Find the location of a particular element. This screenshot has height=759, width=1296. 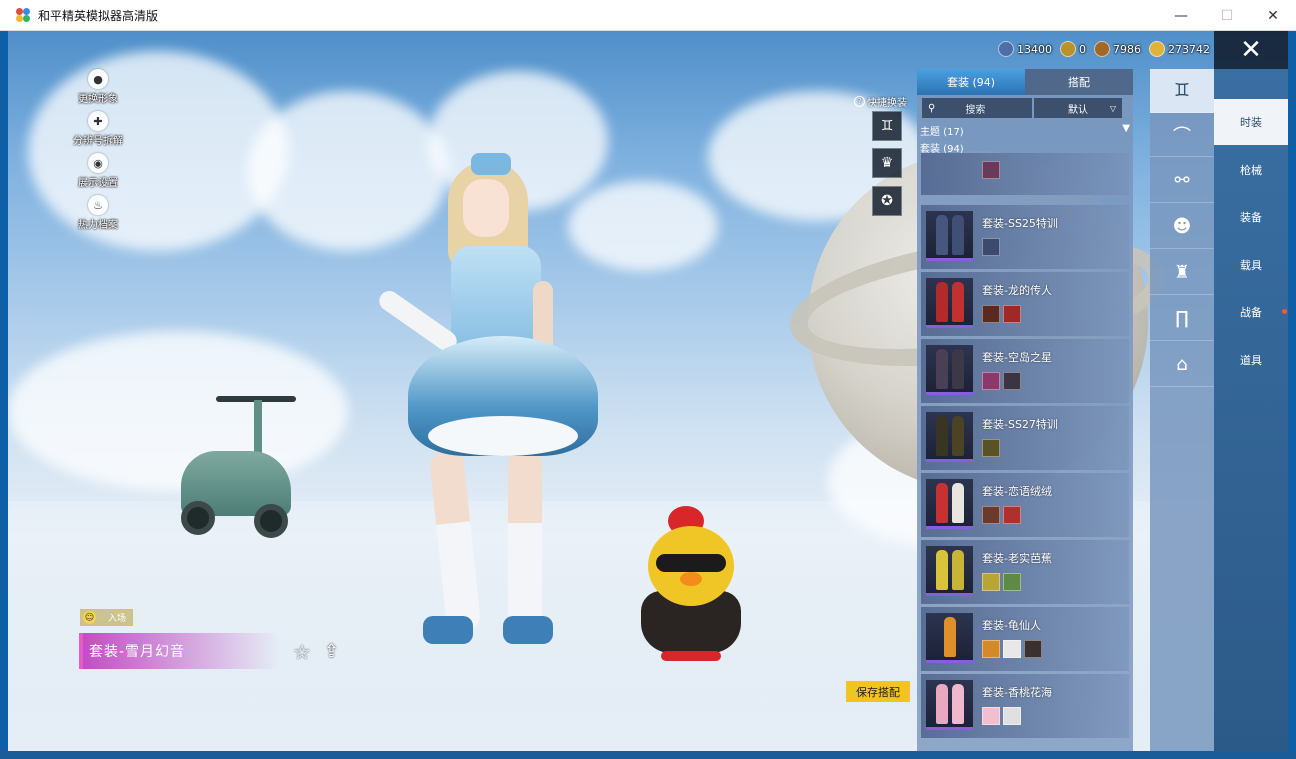

flame-icon: ♨ is located at coordinates (98, 205).